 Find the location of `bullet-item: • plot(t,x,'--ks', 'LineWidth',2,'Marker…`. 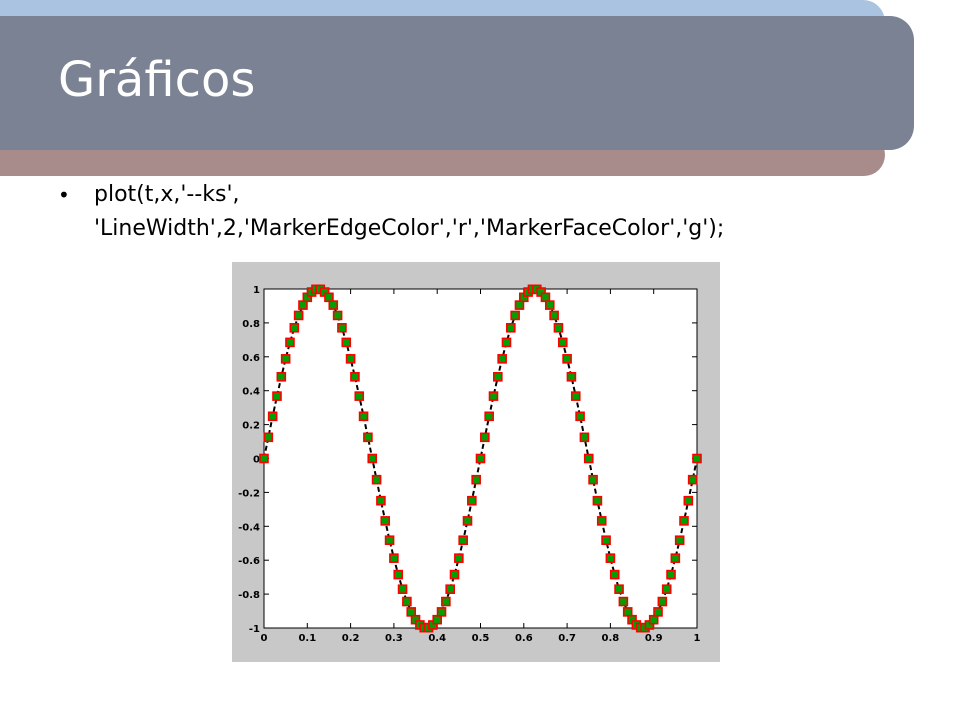

bullet-item: • plot(t,x,'--ks', 'LineWidth',2,'Marker… is located at coordinates (488, 212).